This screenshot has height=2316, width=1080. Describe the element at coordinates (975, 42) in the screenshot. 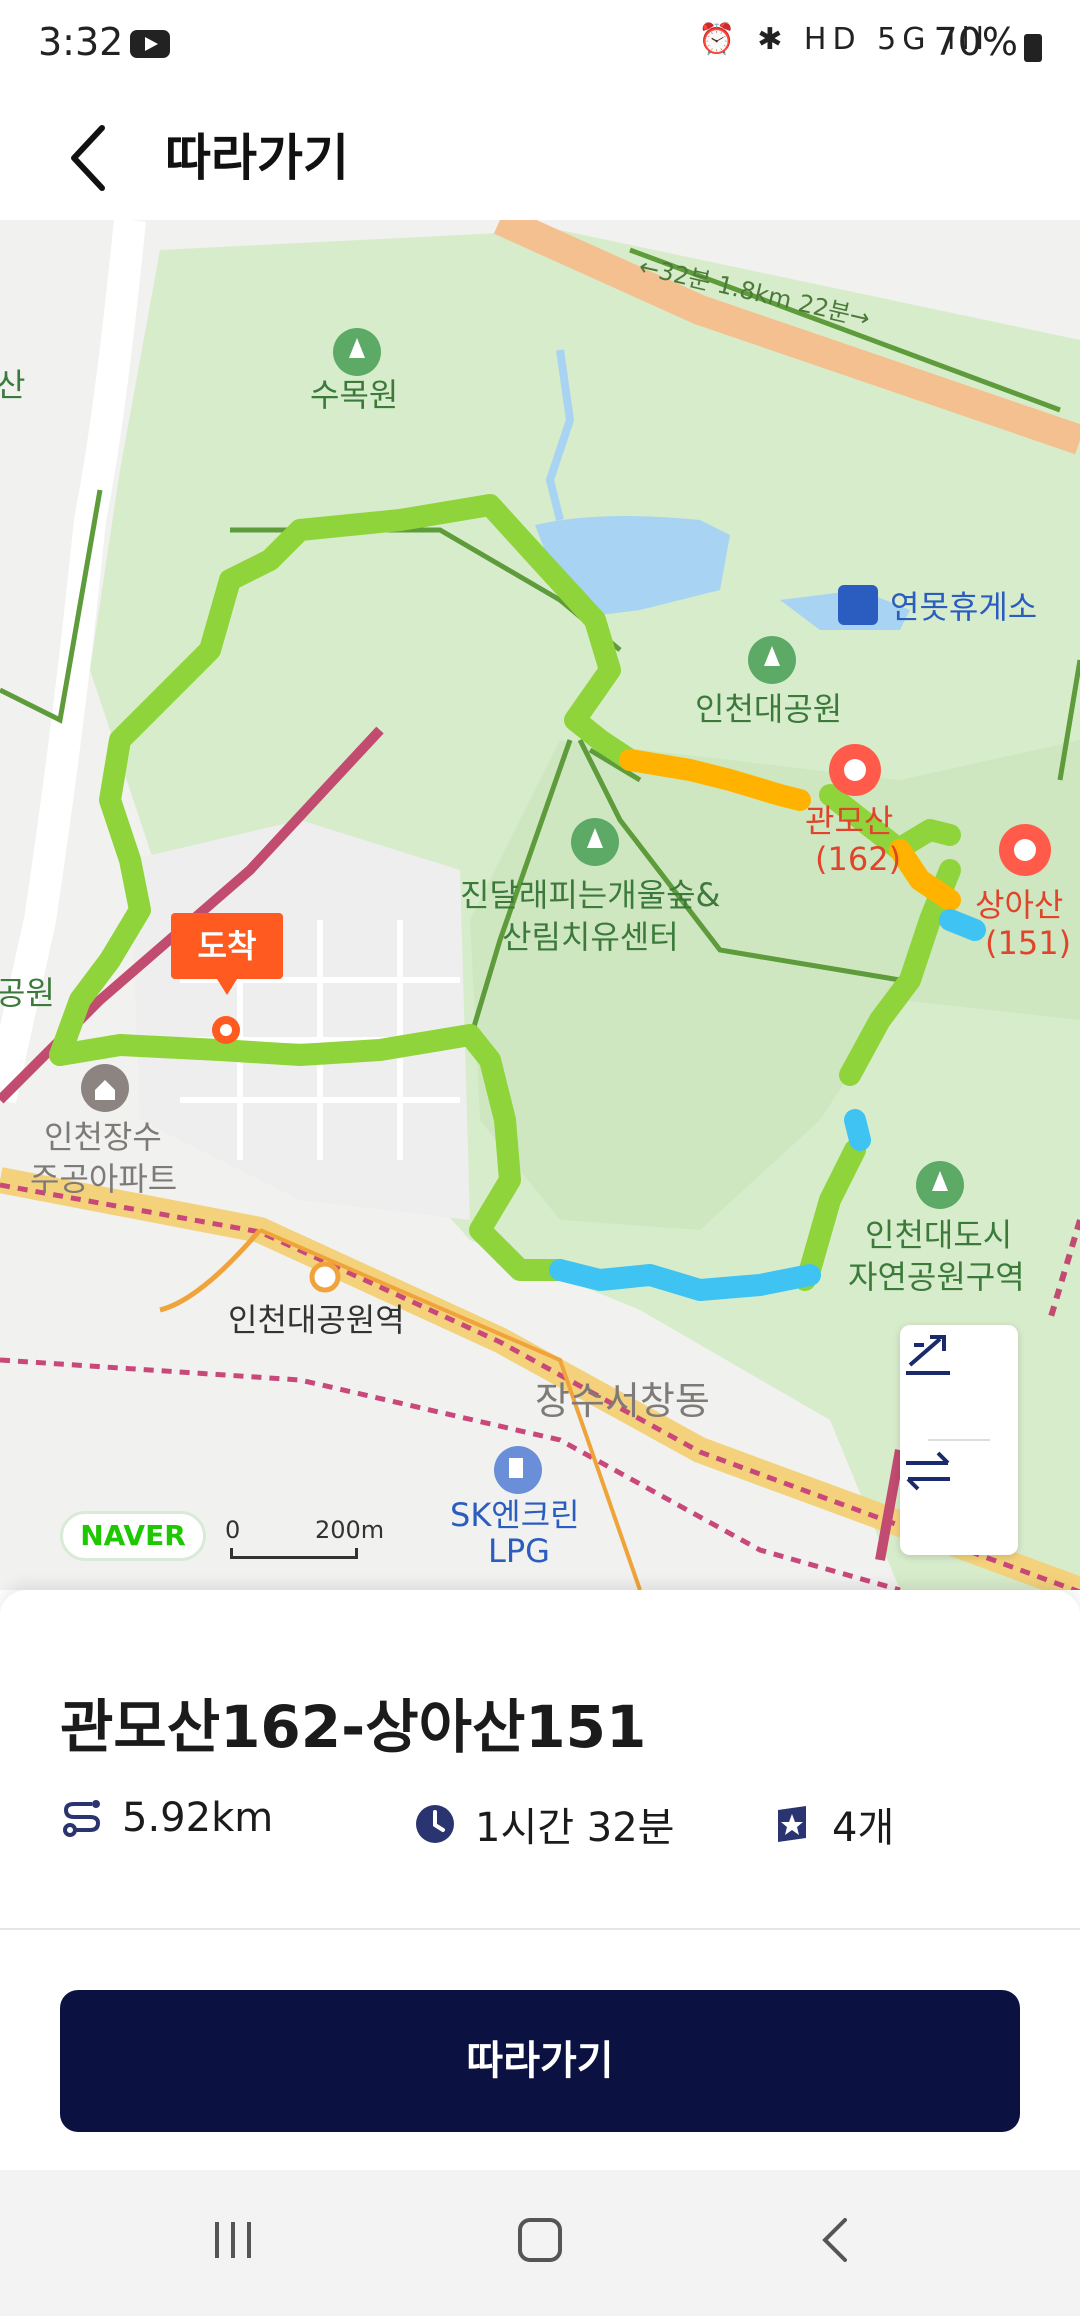

I see `battery-percent: 70%` at that location.